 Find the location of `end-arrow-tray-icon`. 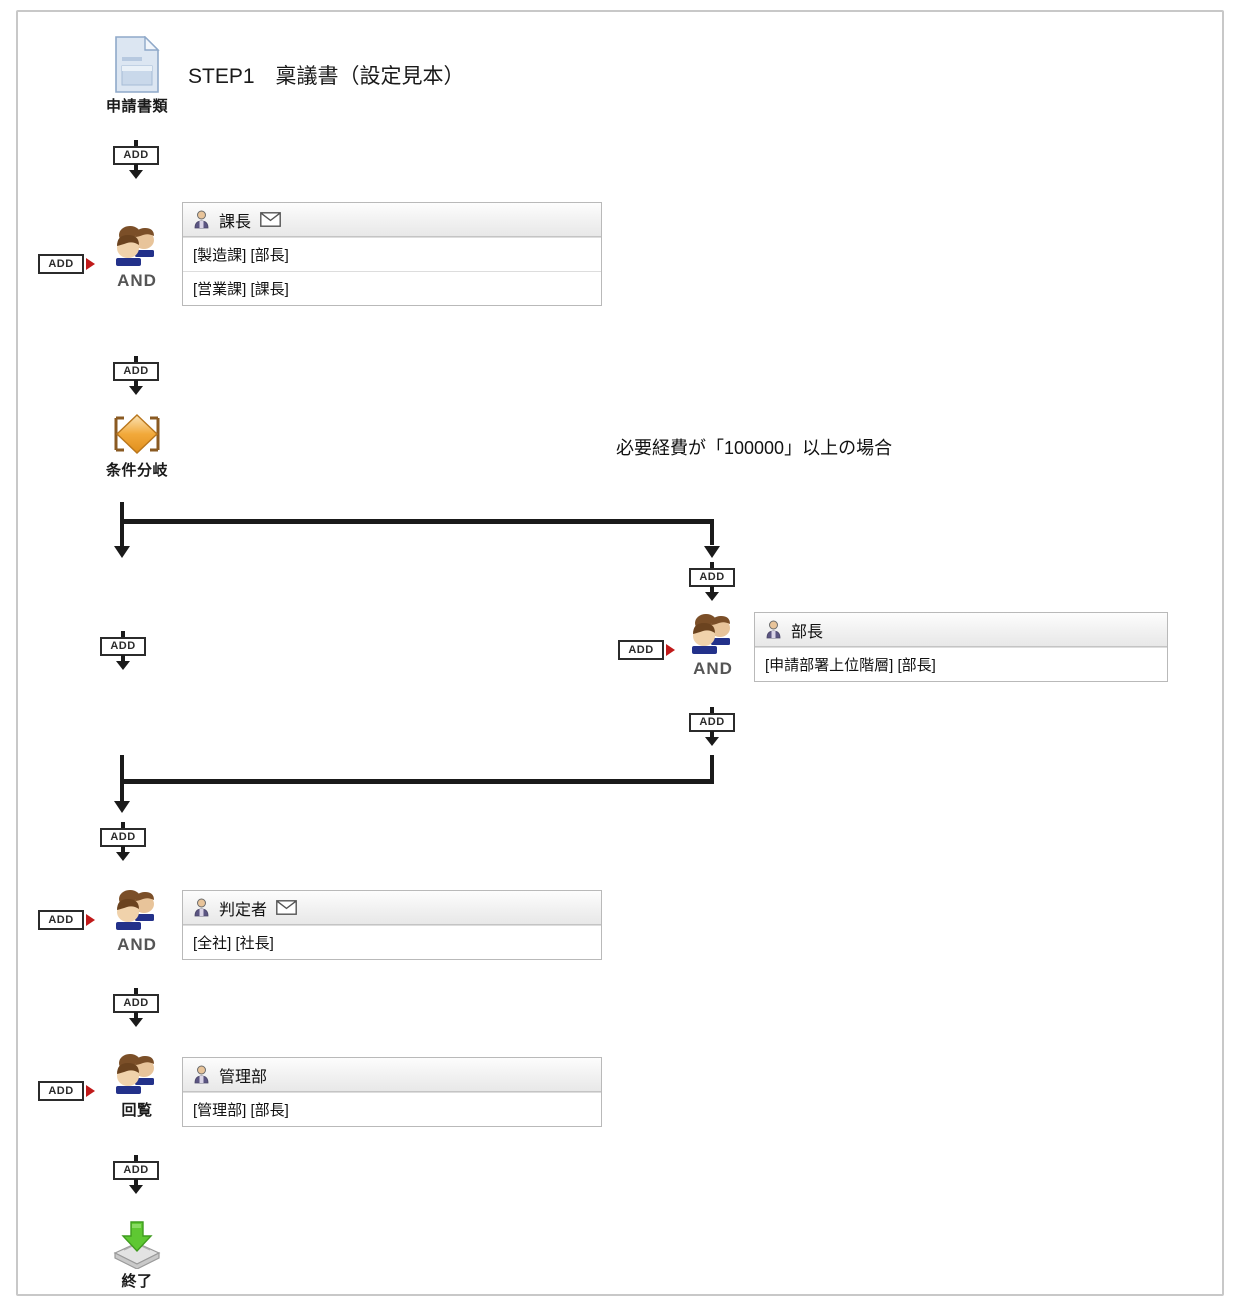

end-arrow-tray-icon is located at coordinates (137, 1244).